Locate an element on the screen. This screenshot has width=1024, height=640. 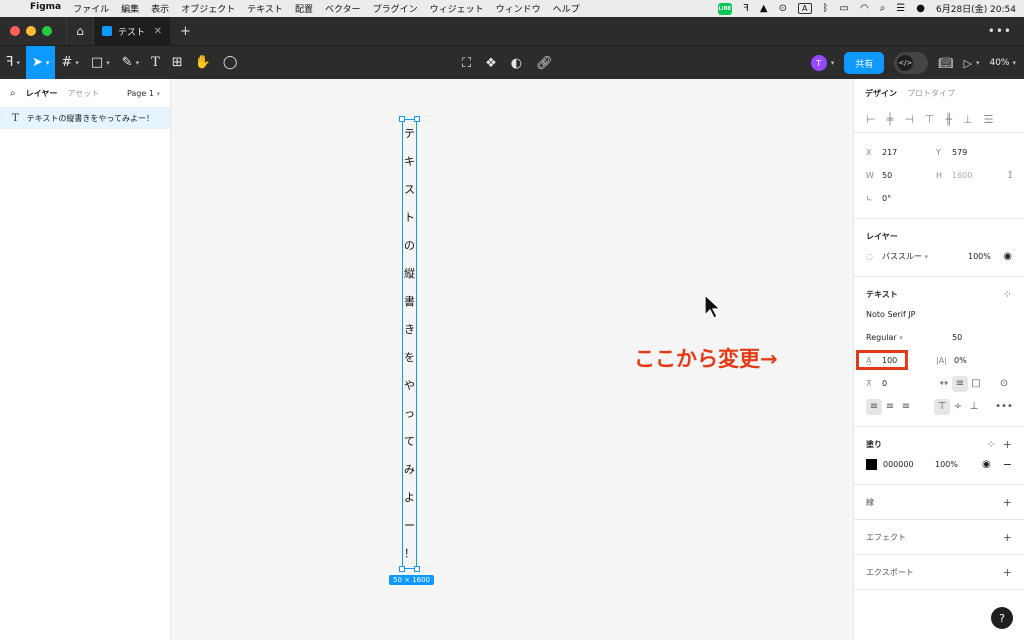
auto-width-icon: ↔ is located at coordinates (944, 384).